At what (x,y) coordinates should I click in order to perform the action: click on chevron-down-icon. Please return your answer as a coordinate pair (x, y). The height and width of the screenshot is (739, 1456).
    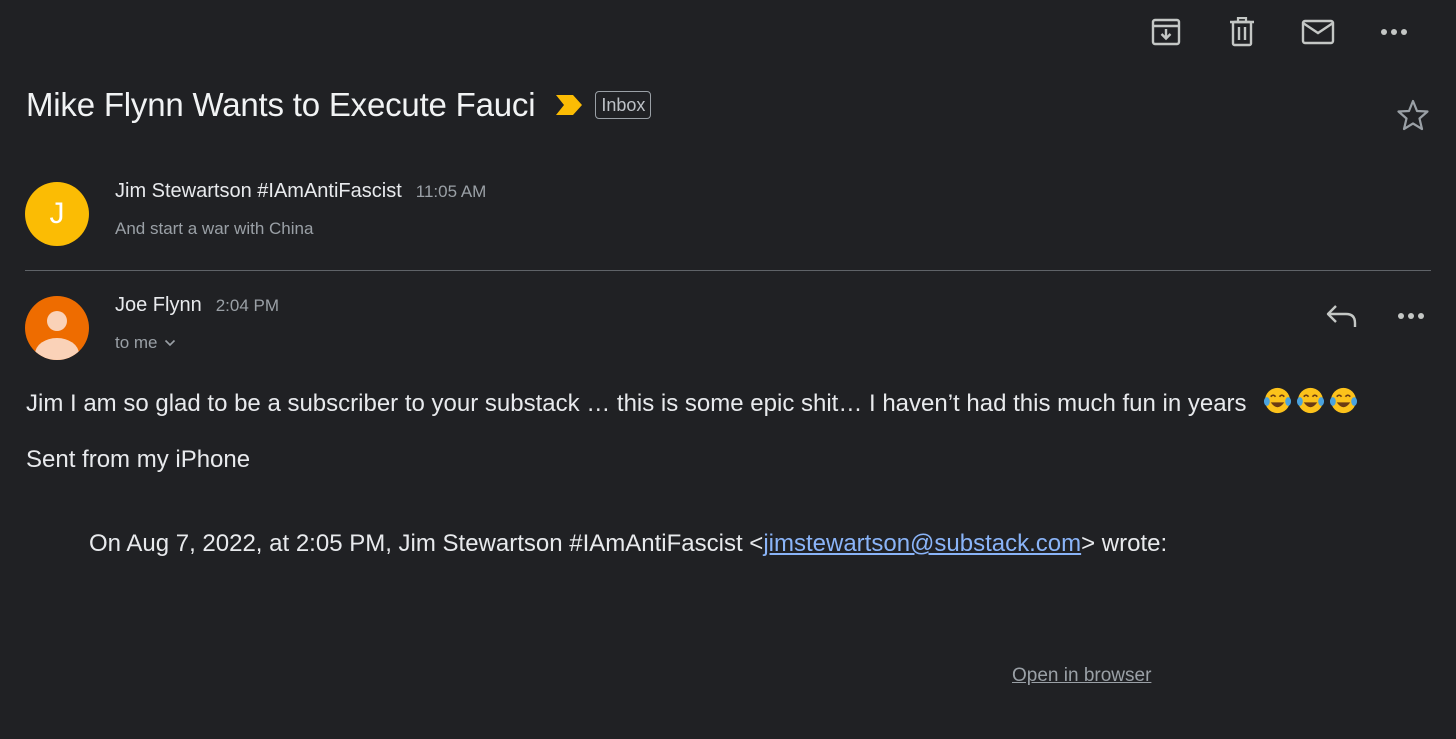
    Looking at the image, I should click on (169, 343).